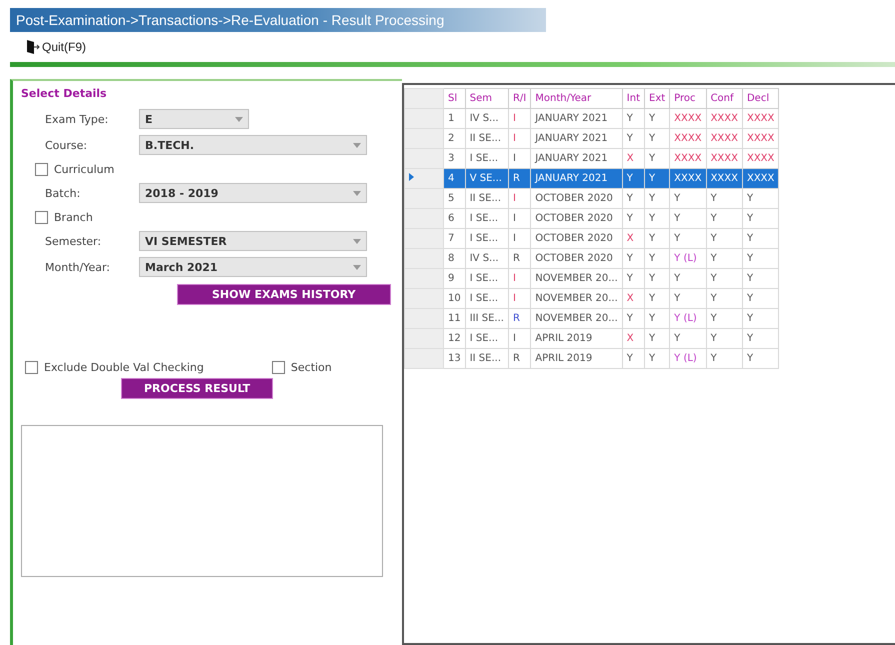 The height and width of the screenshot is (645, 895). What do you see at coordinates (591, 358) in the screenshot?
I see `grid-row: 13 II SE... R APRIL 2019 Y Y Y (L) Y Y` at bounding box center [591, 358].